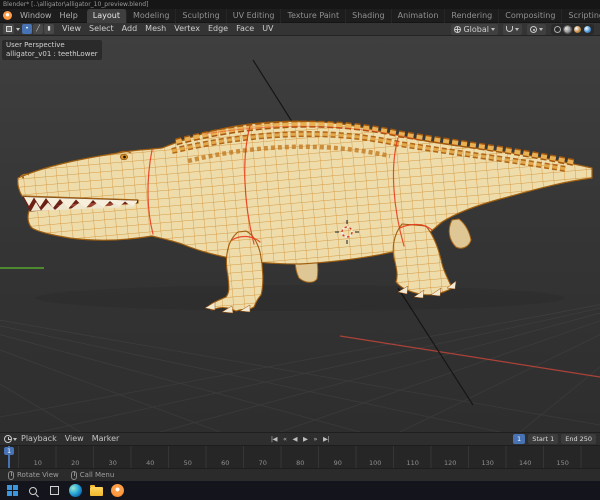  I want to click on workspace-tab: Scripting, so click(581, 16).